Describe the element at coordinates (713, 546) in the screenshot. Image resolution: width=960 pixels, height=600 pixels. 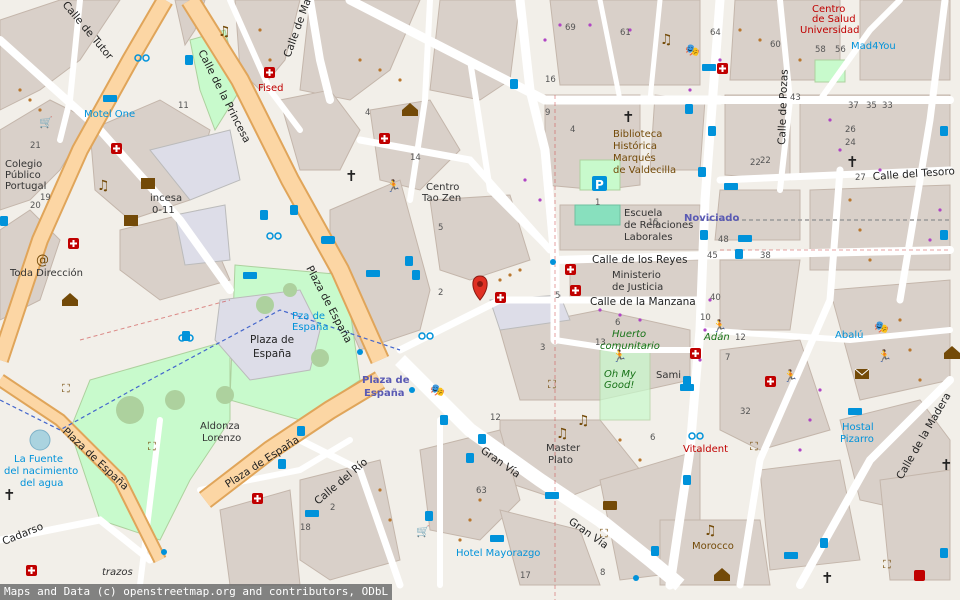
I see `label-morocco: Morocco` at that location.